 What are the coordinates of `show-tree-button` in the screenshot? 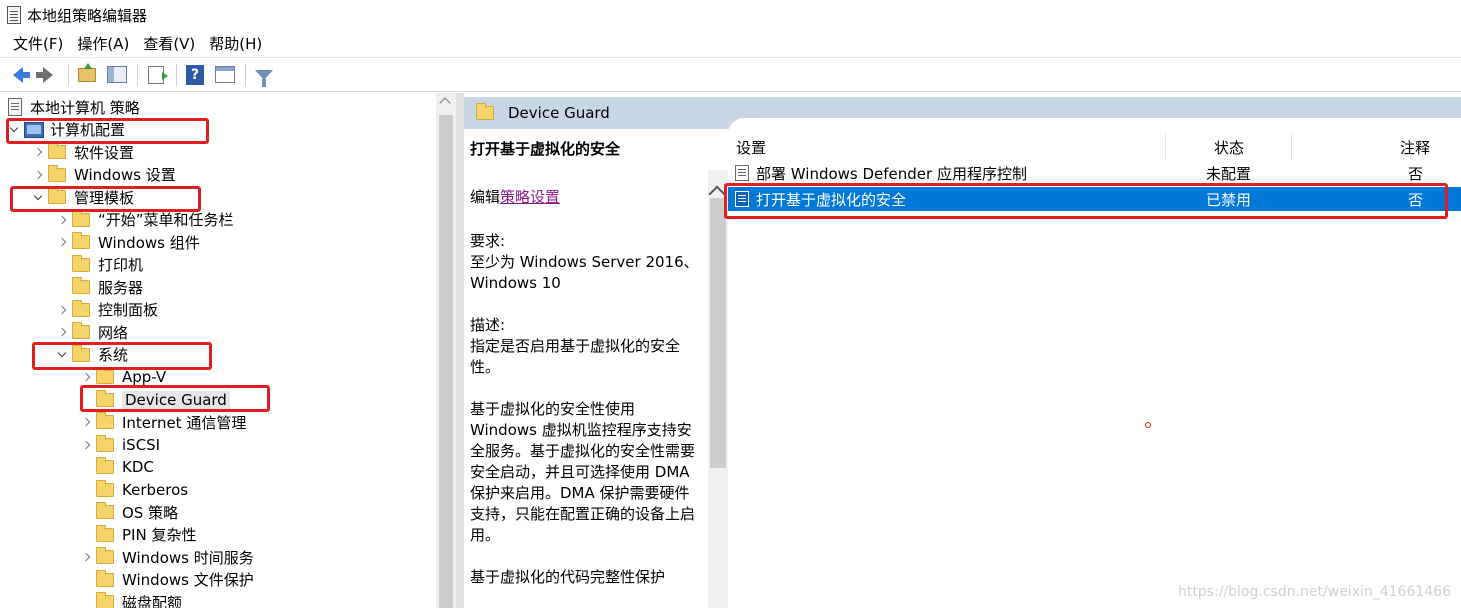 It's located at (117, 75).